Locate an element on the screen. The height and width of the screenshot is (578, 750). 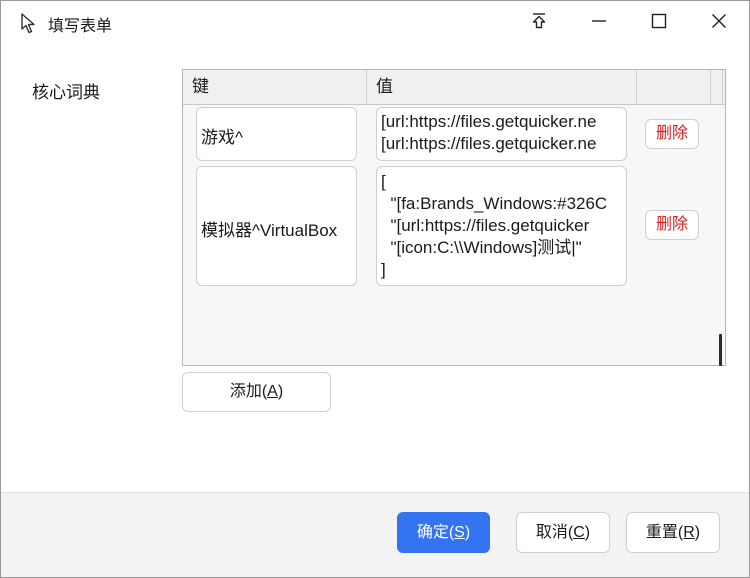
value-line: "[icon:C:\\Windows]测试|" is located at coordinates (481, 247).